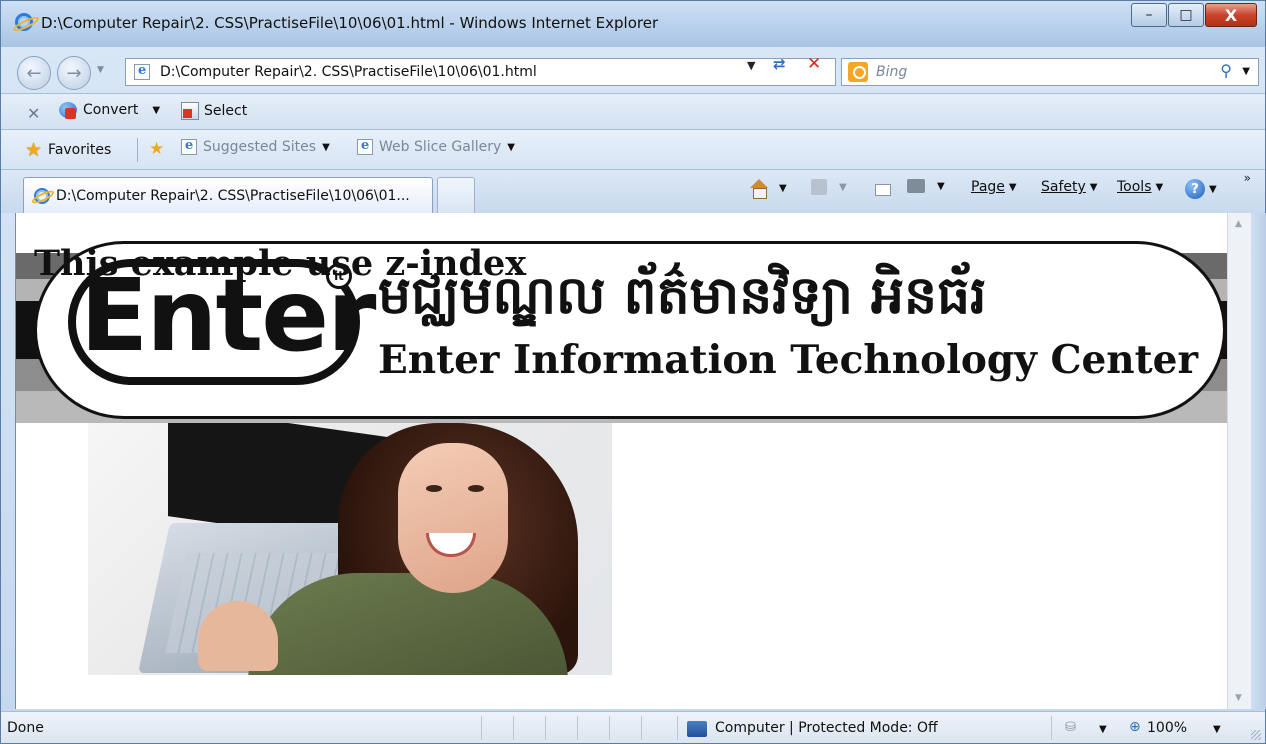  Describe the element at coordinates (941, 186) in the screenshot. I see `print-dropdown-icon: ▼` at that location.